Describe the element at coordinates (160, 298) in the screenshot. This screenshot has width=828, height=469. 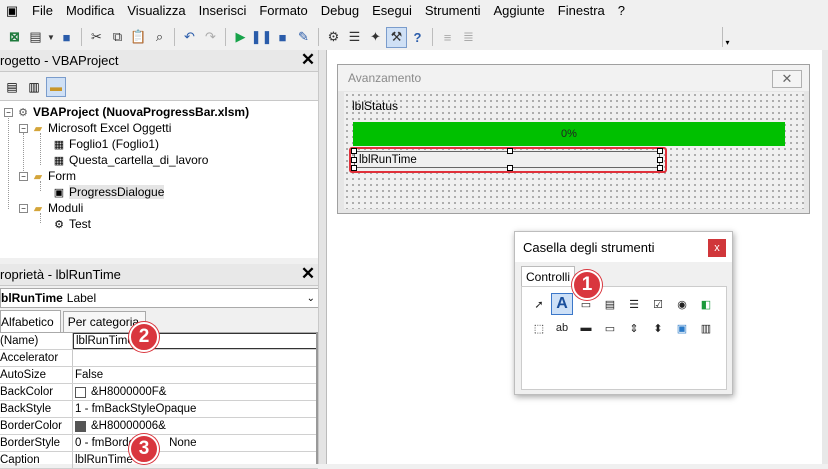
I see `object-selector: blRunTime Label ⌄` at that location.